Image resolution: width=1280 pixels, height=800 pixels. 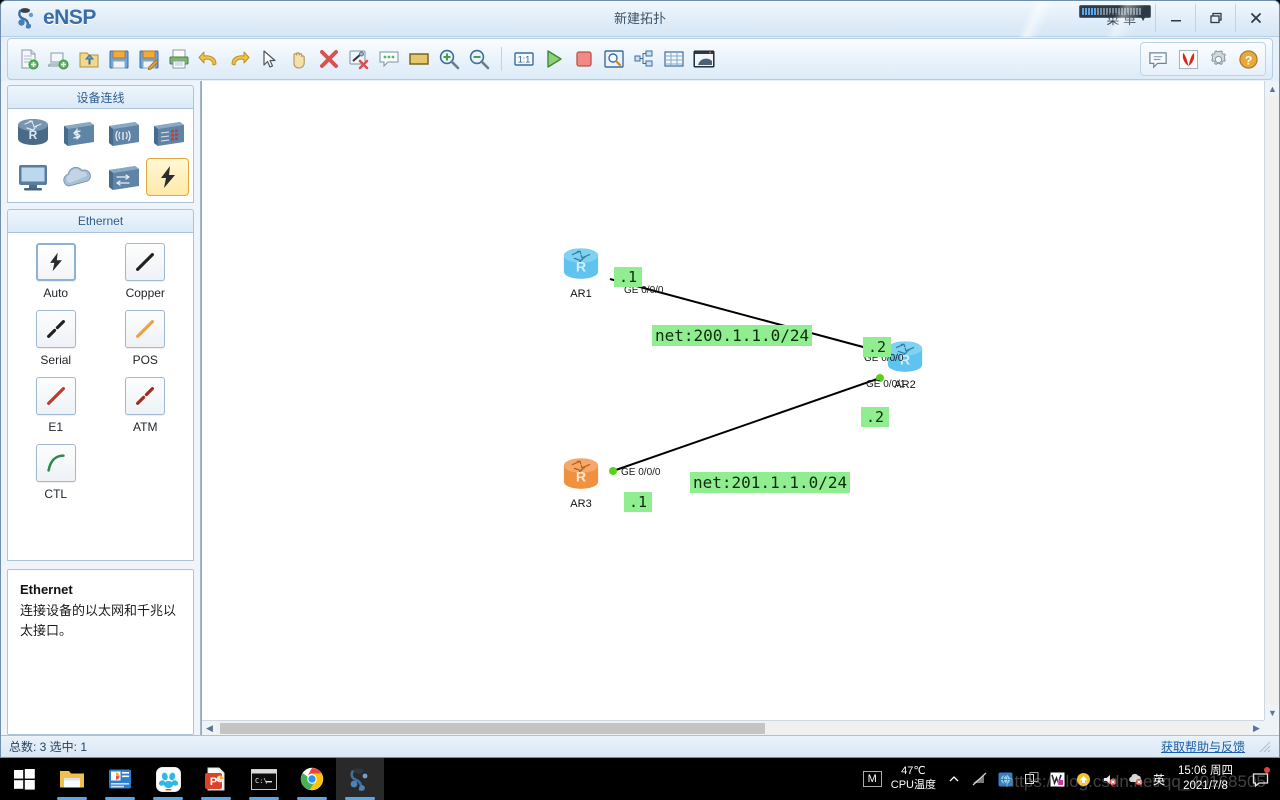 What do you see at coordinates (1175, 18) in the screenshot?
I see `minimize-button` at bounding box center [1175, 18].